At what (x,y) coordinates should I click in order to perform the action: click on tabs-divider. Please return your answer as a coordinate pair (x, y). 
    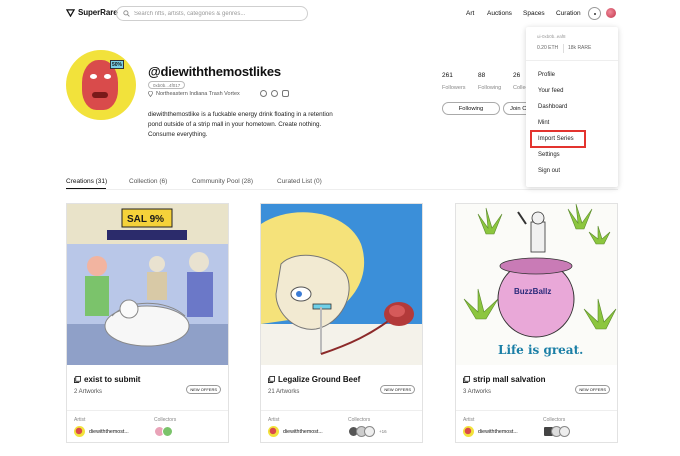
    Looking at the image, I should click on (342, 189).